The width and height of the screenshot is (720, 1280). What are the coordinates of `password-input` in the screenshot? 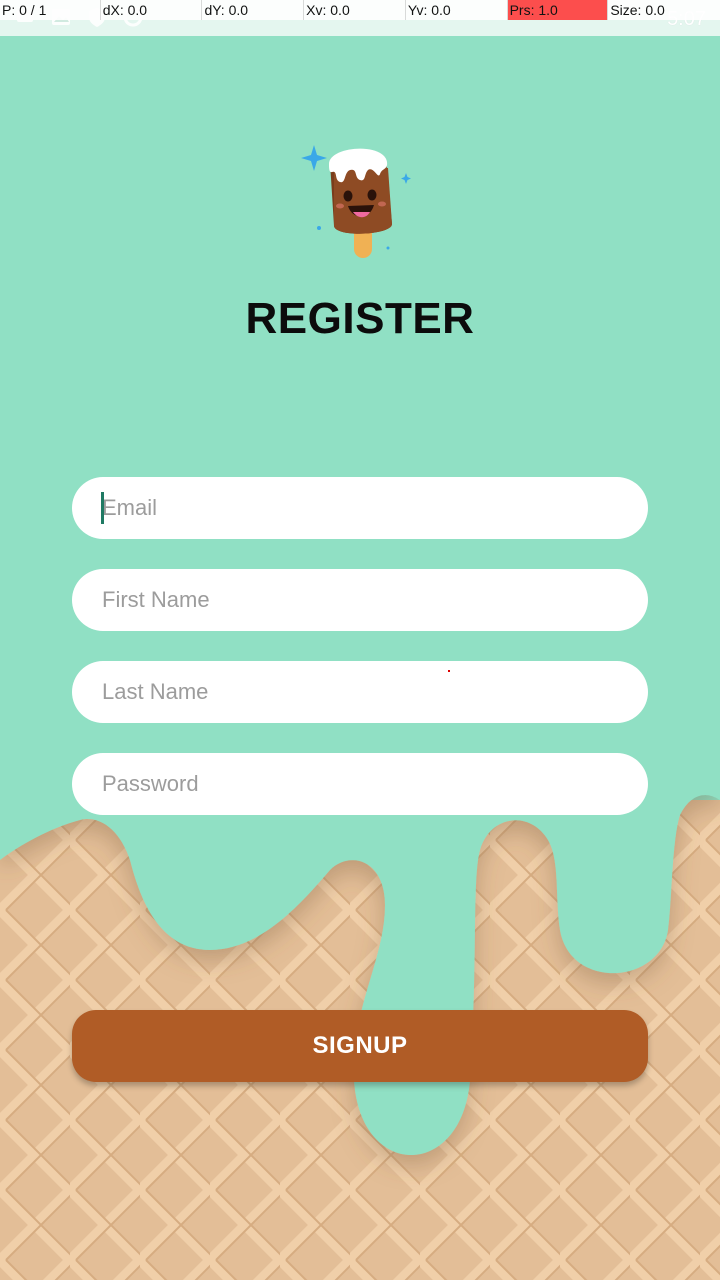 It's located at (375, 784).